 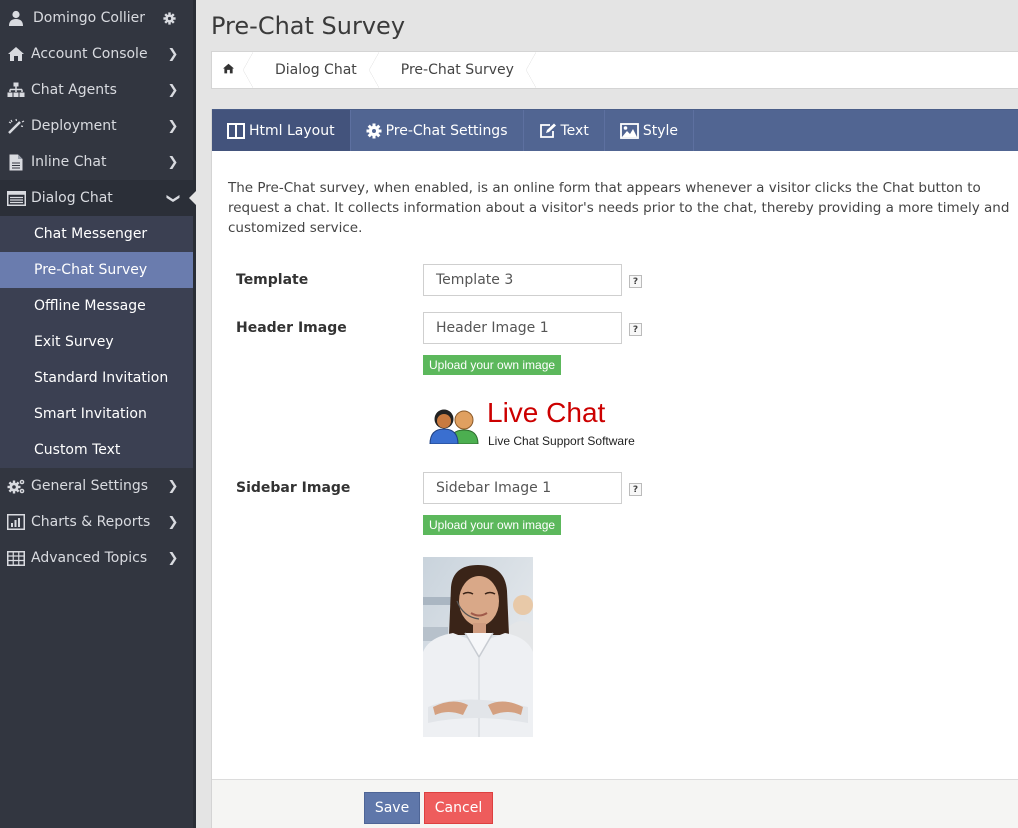 I want to click on submenu-item-exit-survey: Exit Survey, so click(x=96, y=342).